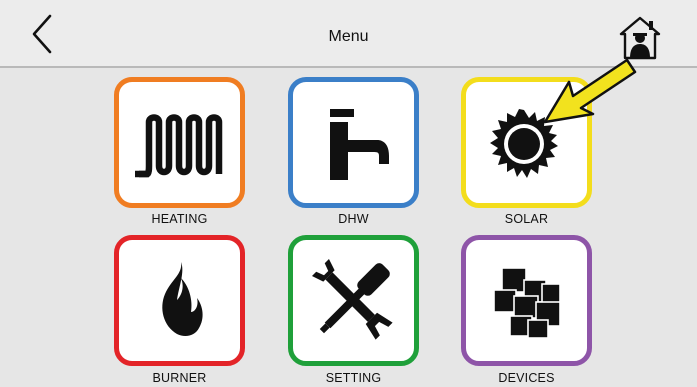 This screenshot has height=387, width=697. What do you see at coordinates (526, 219) in the screenshot?
I see `solar-label: SOLAR` at bounding box center [526, 219].